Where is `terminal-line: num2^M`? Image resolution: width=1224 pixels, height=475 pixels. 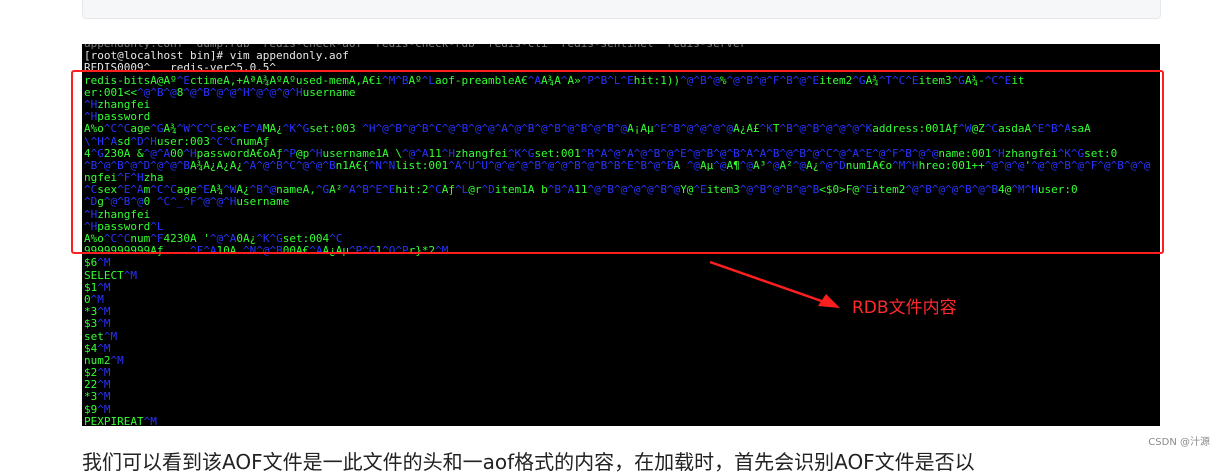
terminal-line: num2^M is located at coordinates (620, 361).